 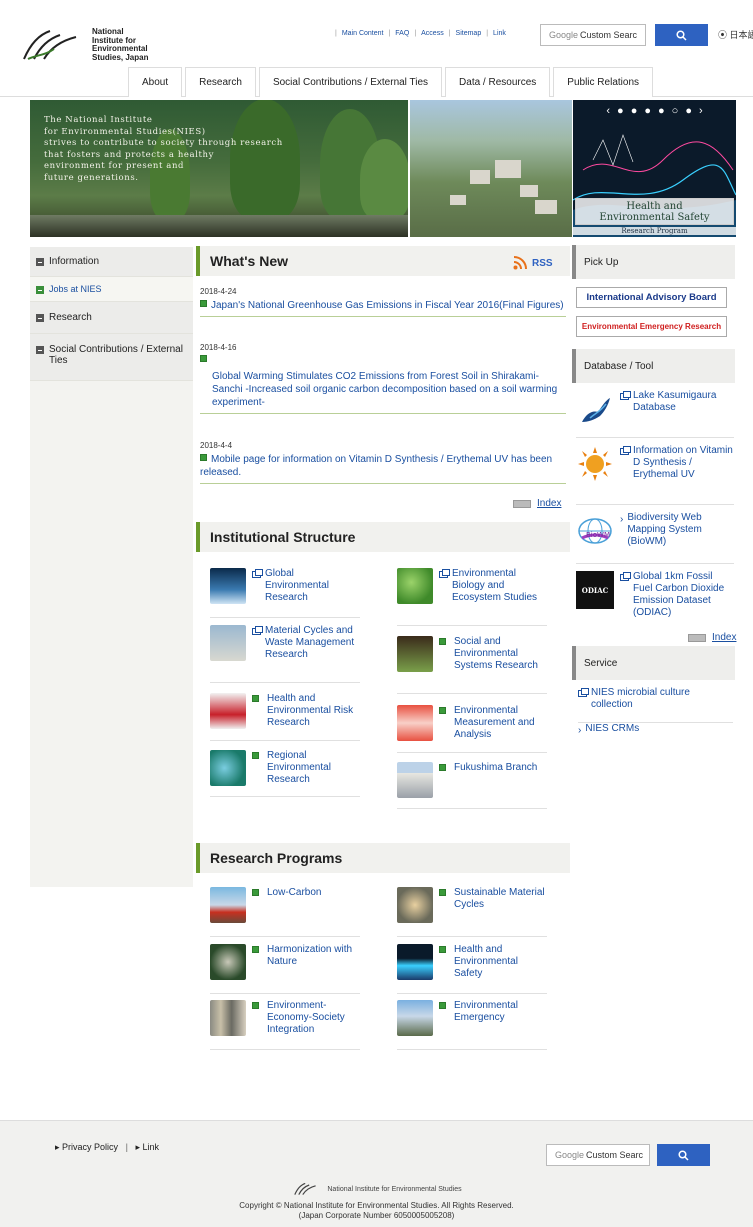 What do you see at coordinates (74, 261) in the screenshot?
I see `sidebar-item-label: Information` at bounding box center [74, 261].